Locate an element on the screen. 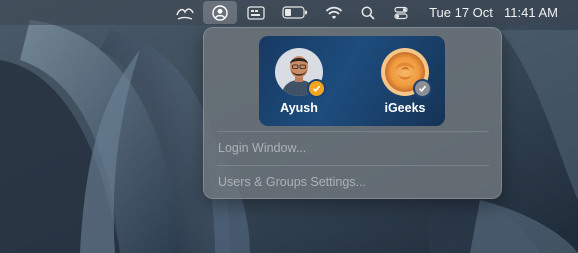  user-name: iGeeks is located at coordinates (405, 108).